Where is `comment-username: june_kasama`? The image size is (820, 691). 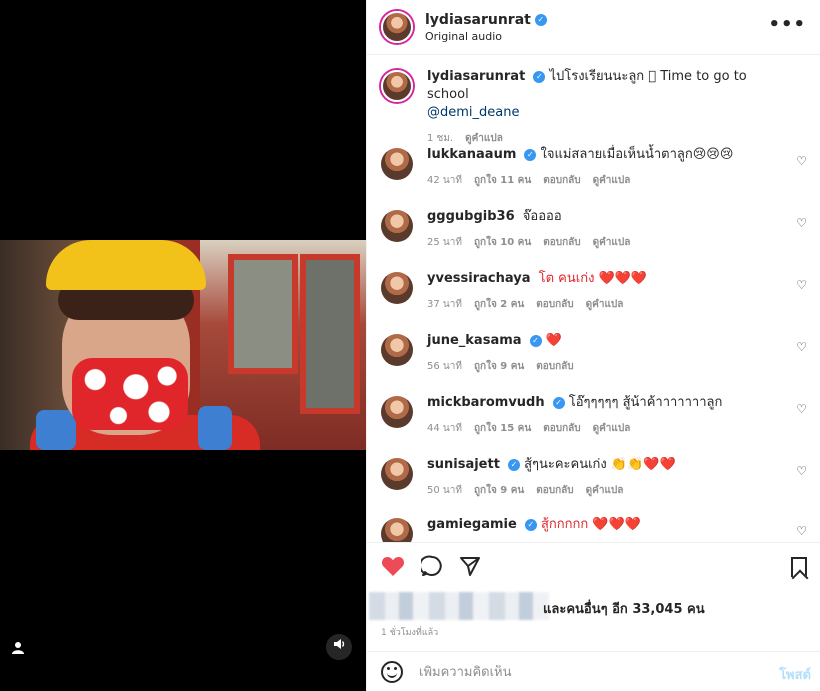 comment-username: june_kasama is located at coordinates (474, 340).